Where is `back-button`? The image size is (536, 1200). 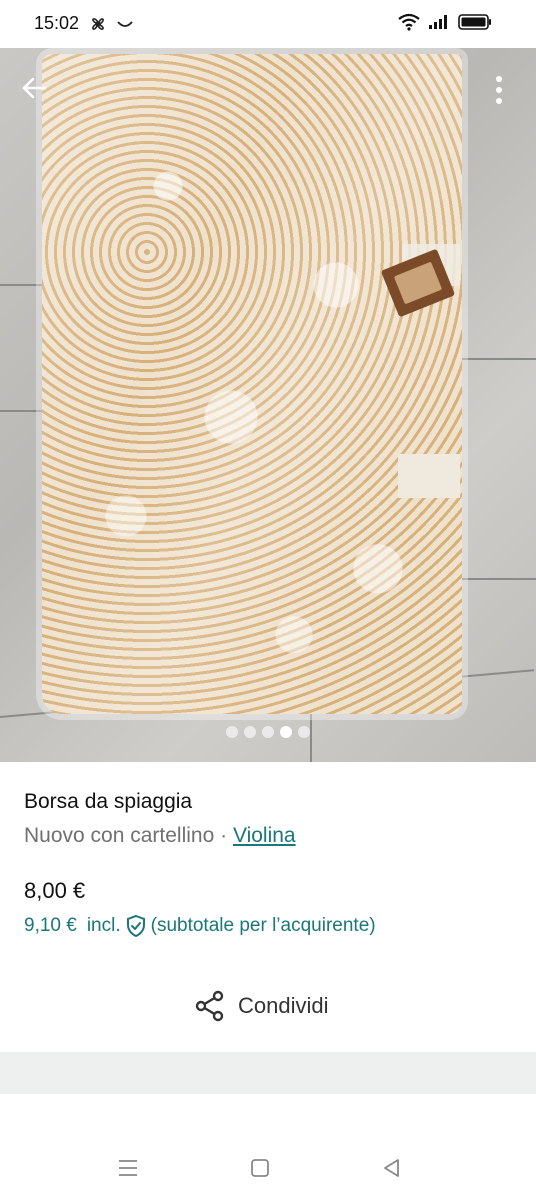
back-button is located at coordinates (34, 88).